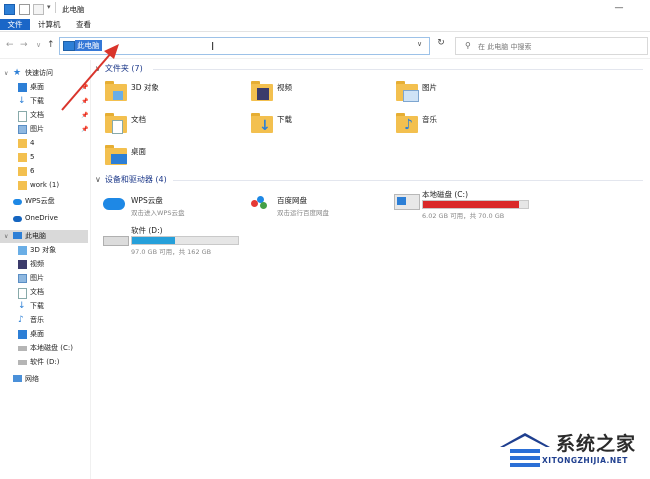  Describe the element at coordinates (44, 201) in the screenshot. I see `sidebar-item-wps-cloud: WPS云盘` at that location.